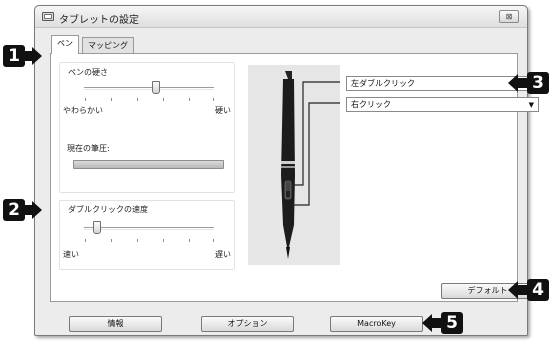 The height and width of the screenshot is (341, 550). I want to click on macrokey-button: MacroKey, so click(376, 324).